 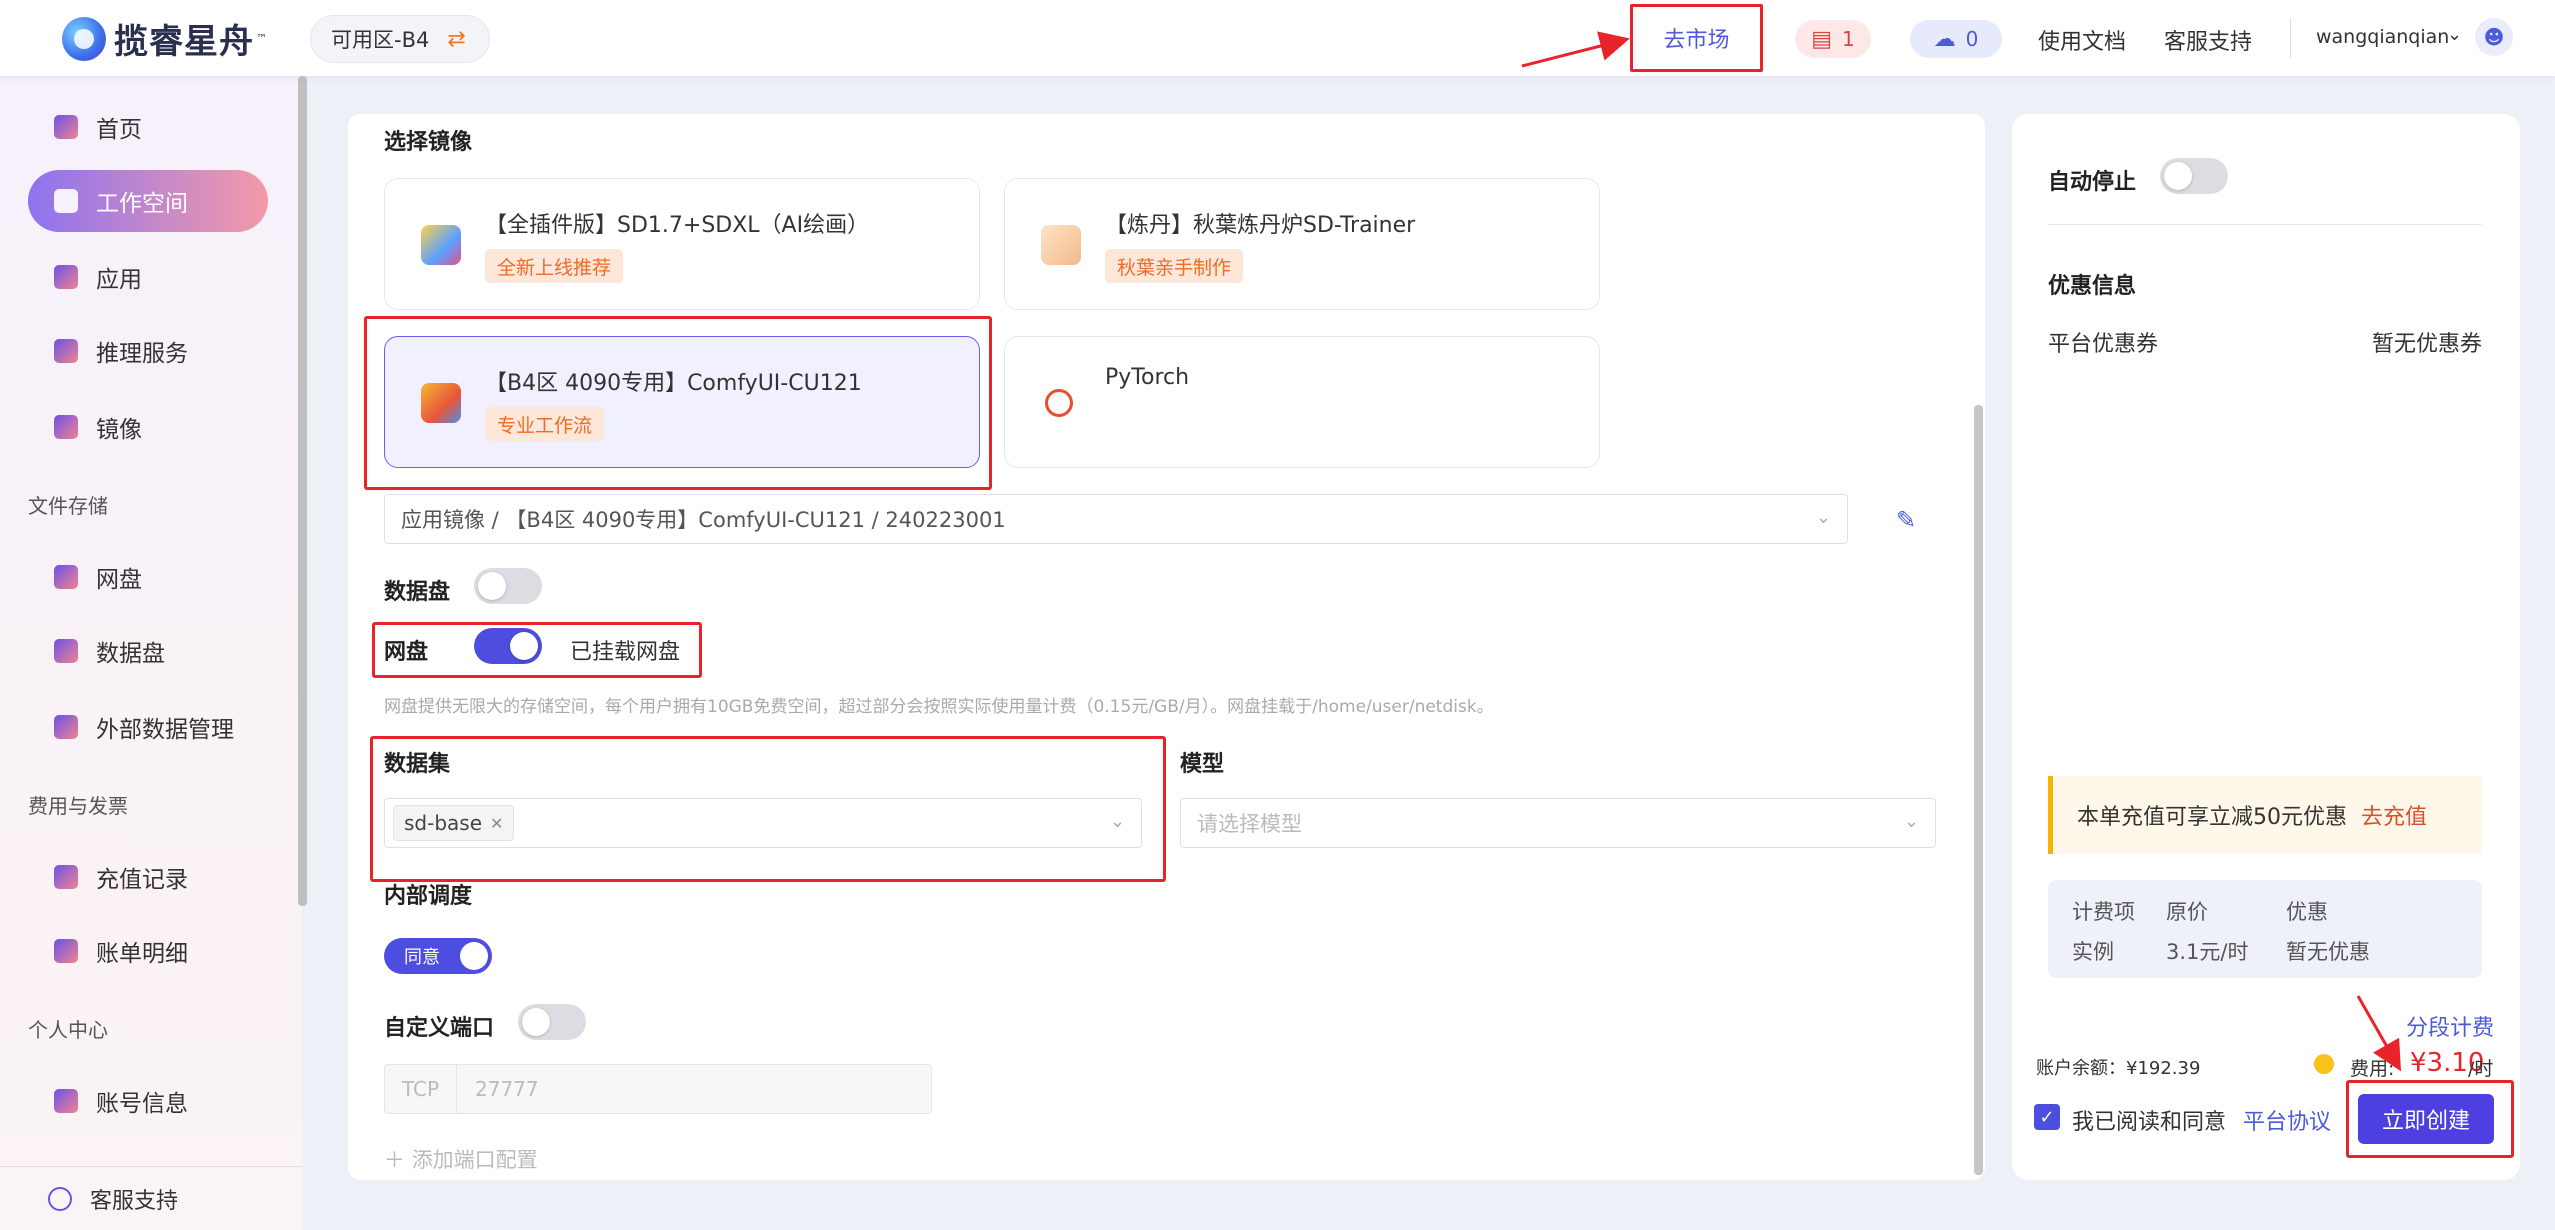 What do you see at coordinates (66, 951) in the screenshot?
I see `edit-doc-icon` at bounding box center [66, 951].